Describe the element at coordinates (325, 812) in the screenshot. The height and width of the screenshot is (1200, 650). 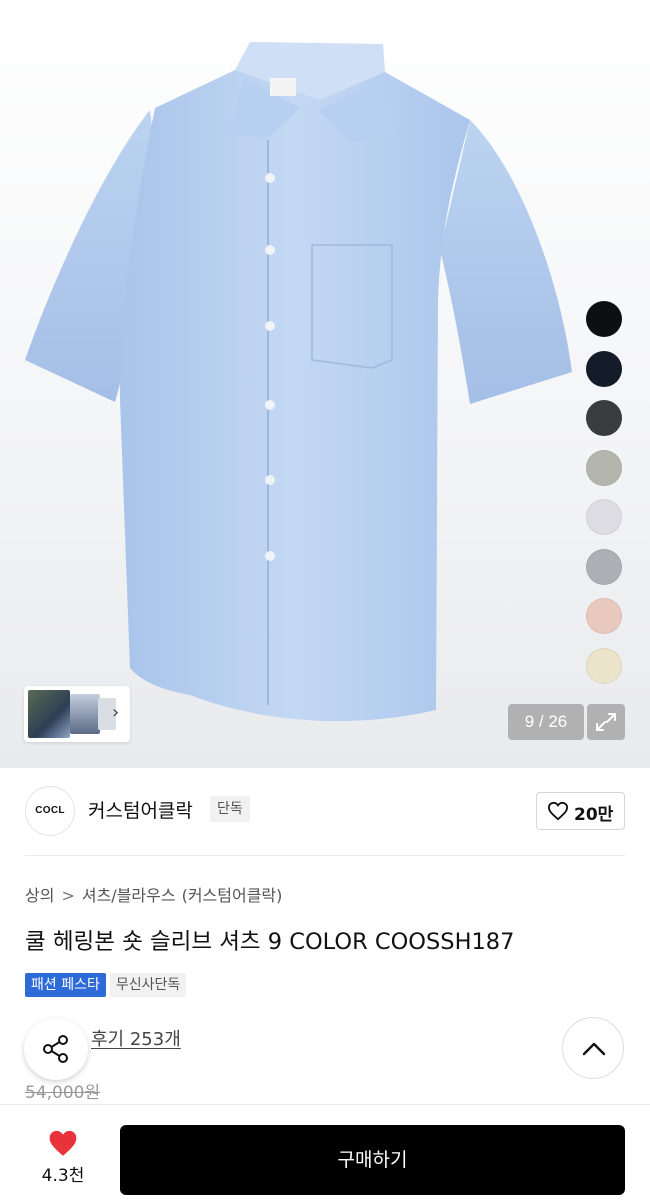
I see `brand-row: COCL 커스텀어클락 단독 20만` at that location.